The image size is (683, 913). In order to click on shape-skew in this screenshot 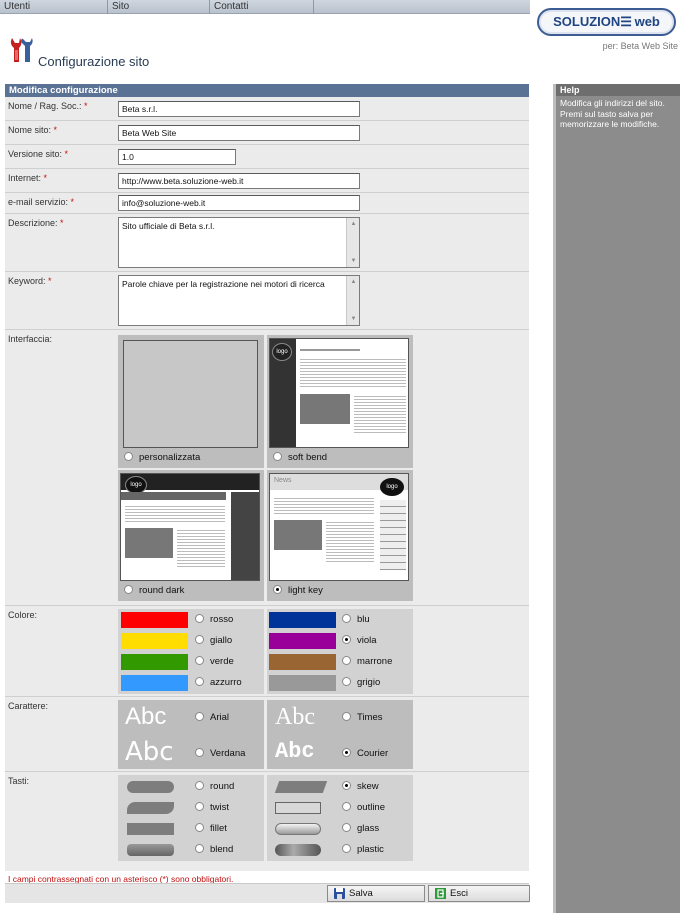, I will do `click(301, 787)`.